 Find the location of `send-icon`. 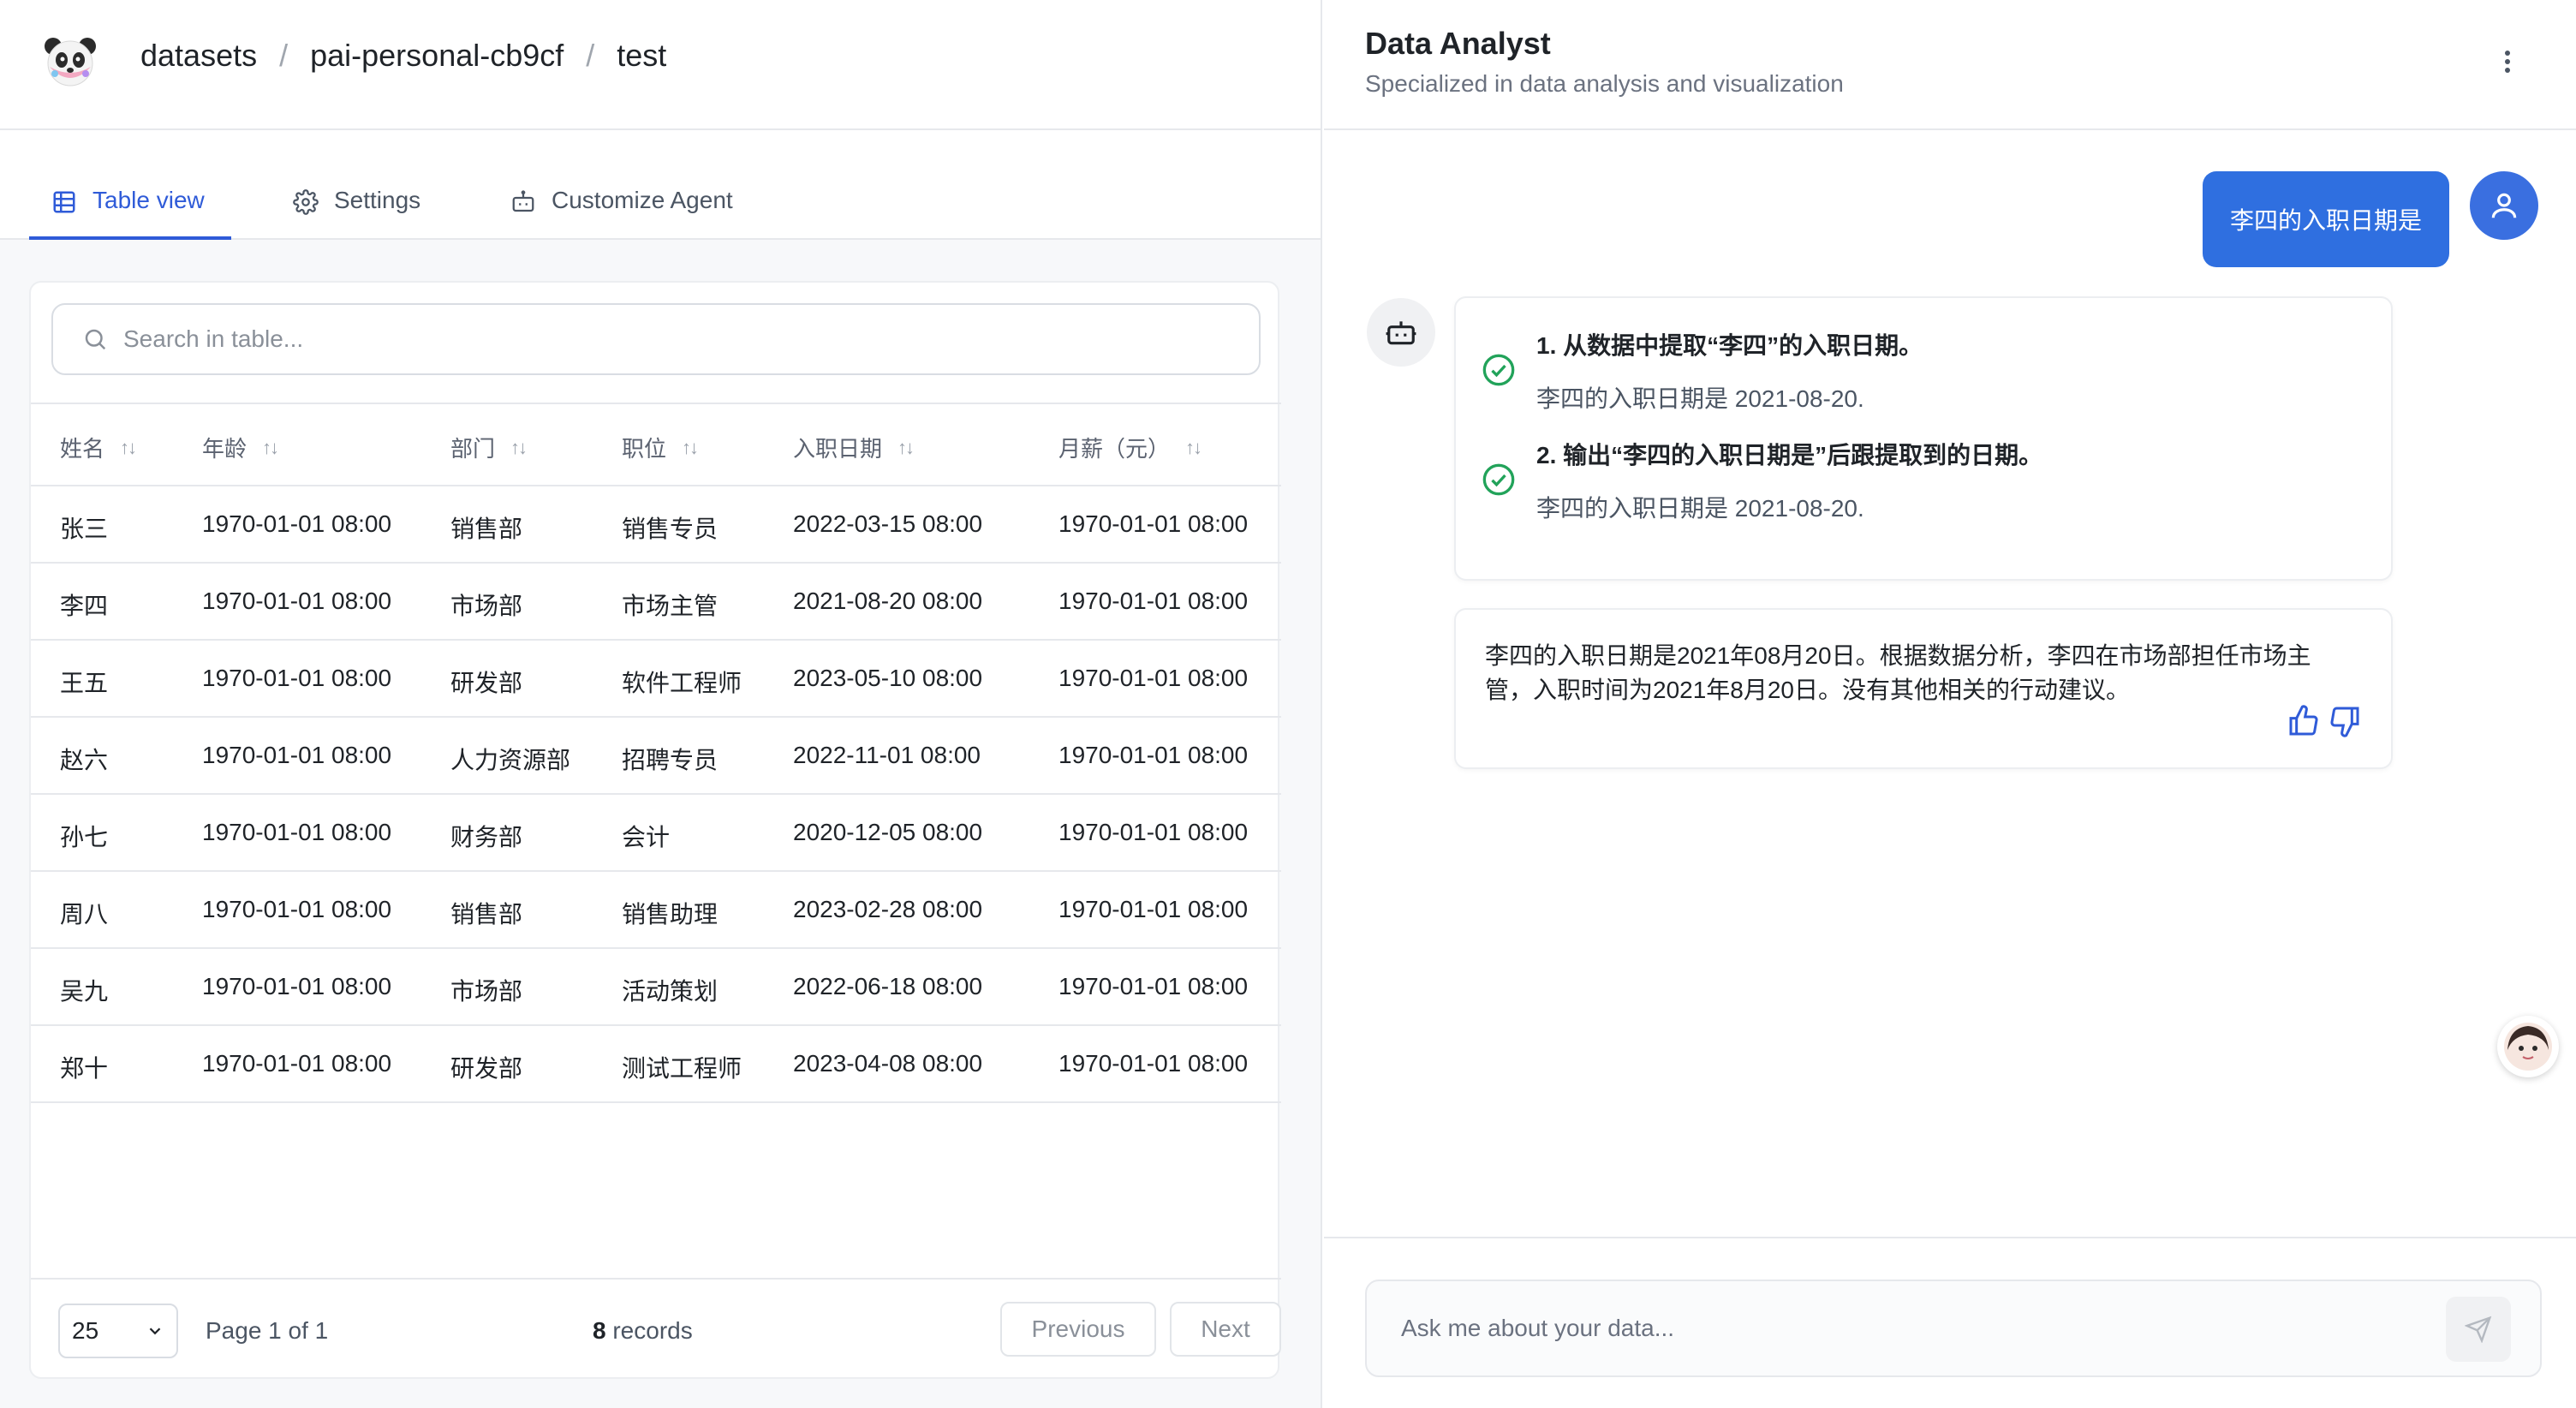

send-icon is located at coordinates (2478, 1329).